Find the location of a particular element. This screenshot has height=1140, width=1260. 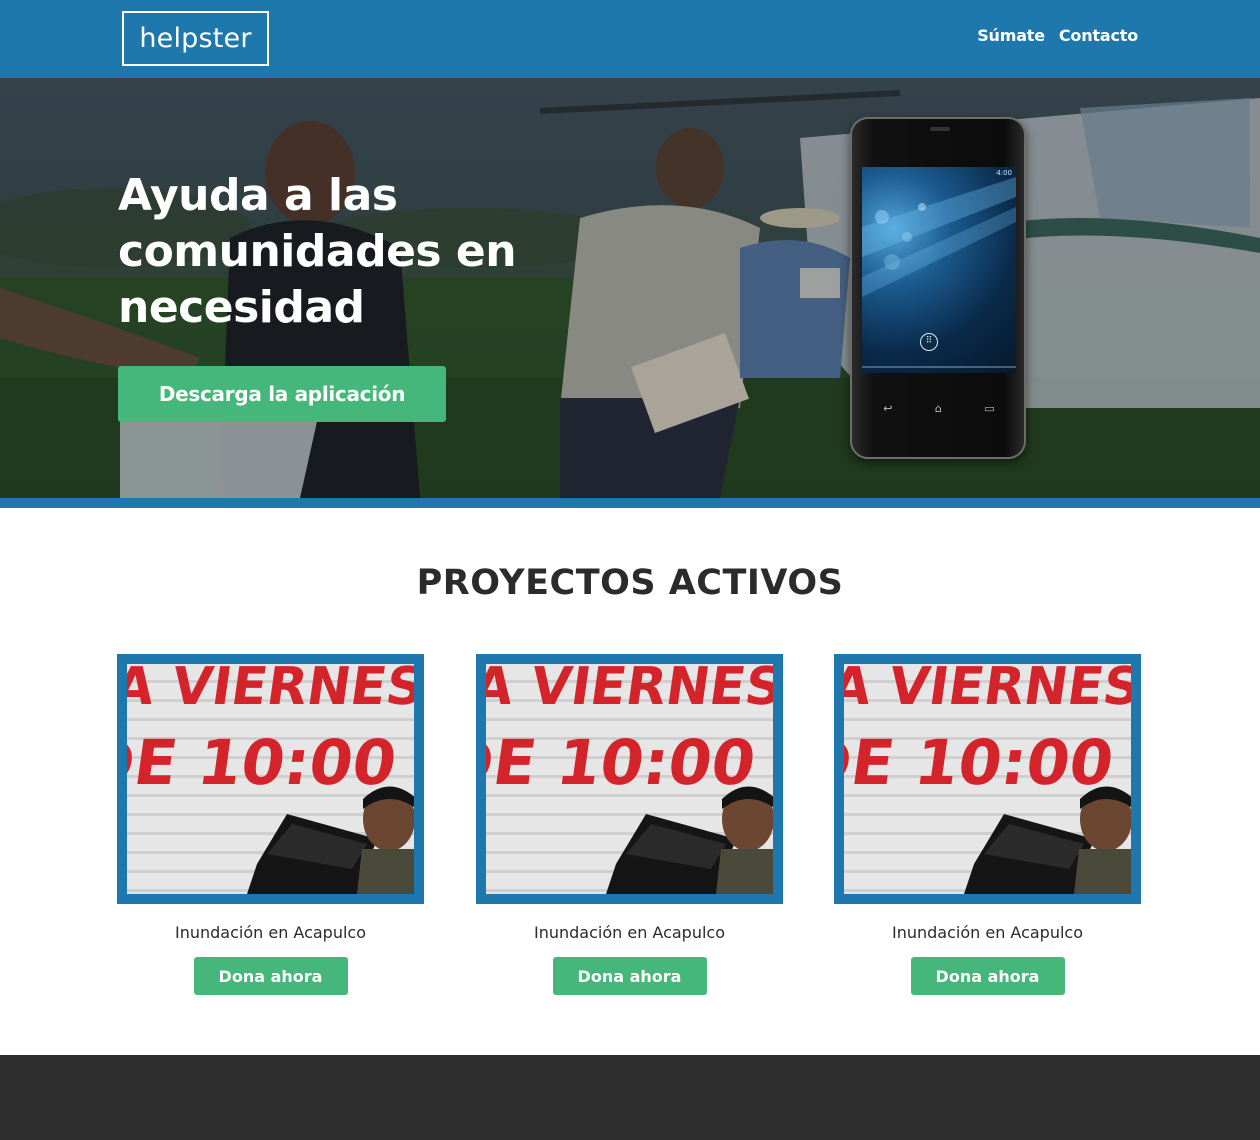

phone-wallpaper is located at coordinates (939, 272).